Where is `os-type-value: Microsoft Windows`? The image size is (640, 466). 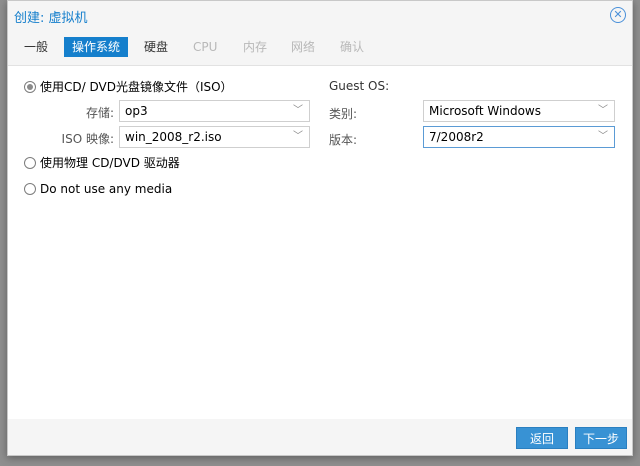
os-type-value: Microsoft Windows is located at coordinates (485, 111).